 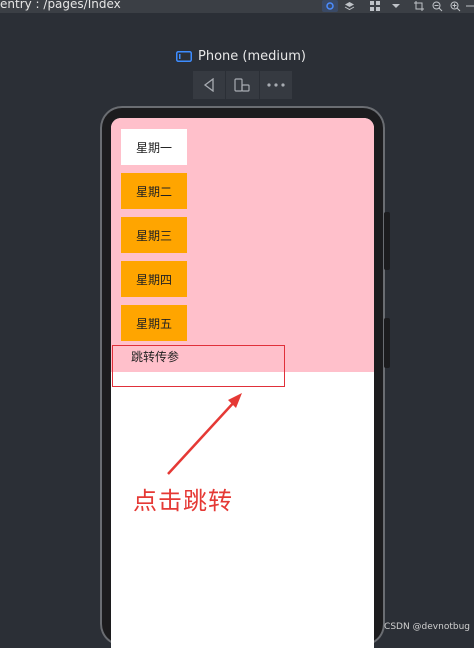 I want to click on annotation-label: 点击跳转, so click(x=183, y=501).